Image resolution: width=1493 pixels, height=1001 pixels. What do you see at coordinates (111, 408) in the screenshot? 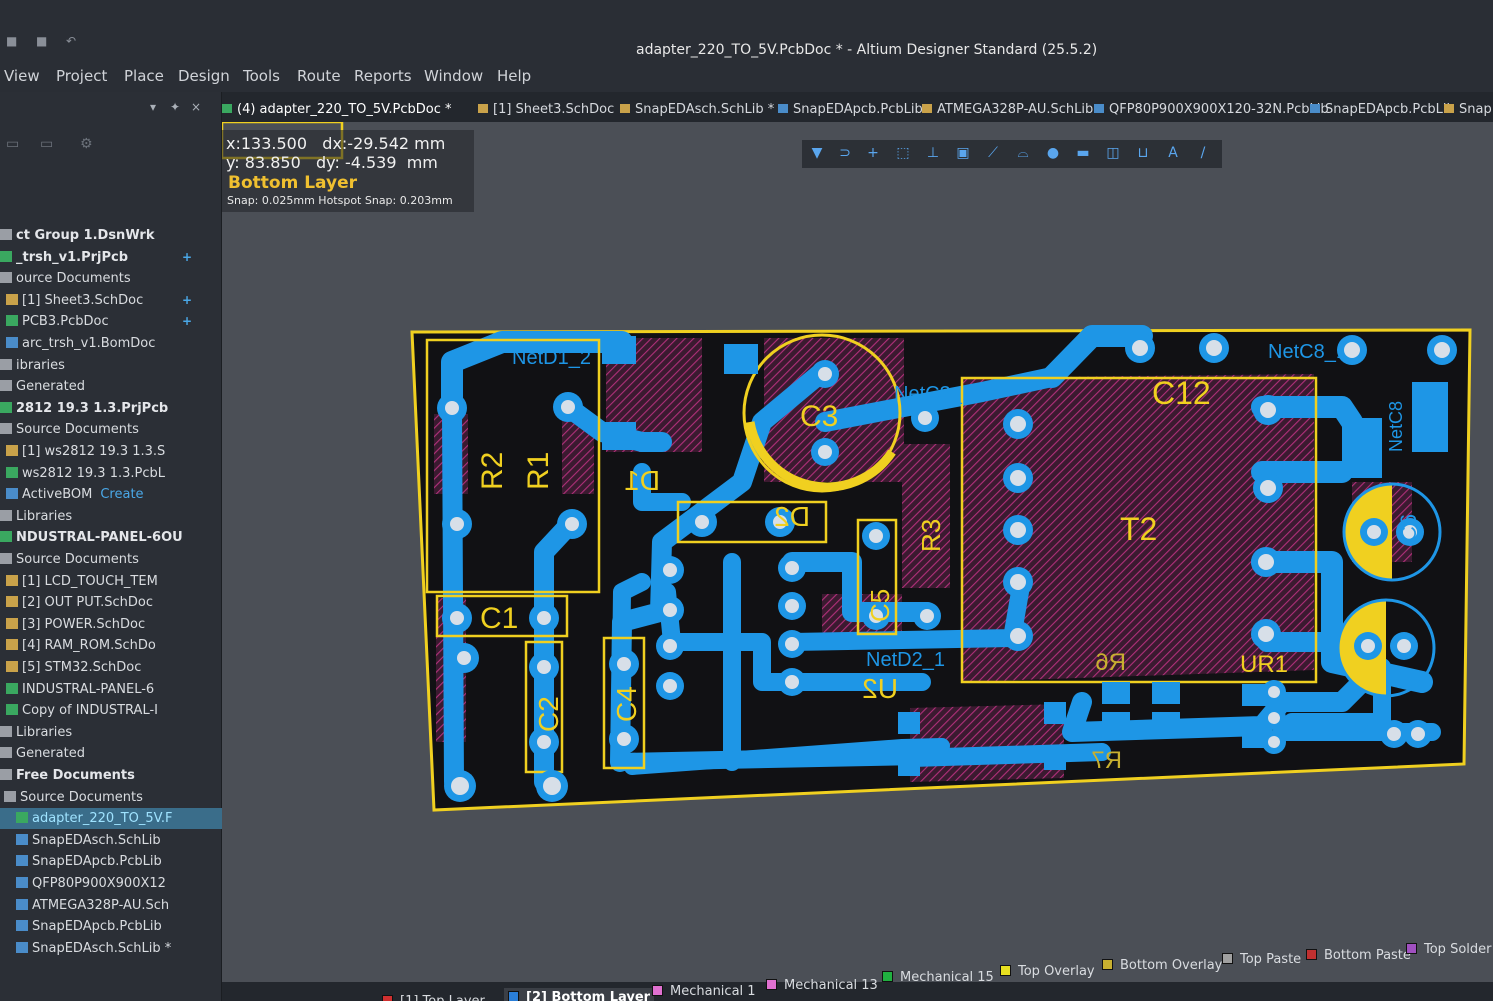
I see `tree-item: 2812 19.3 1.3.PrjPcb` at bounding box center [111, 408].